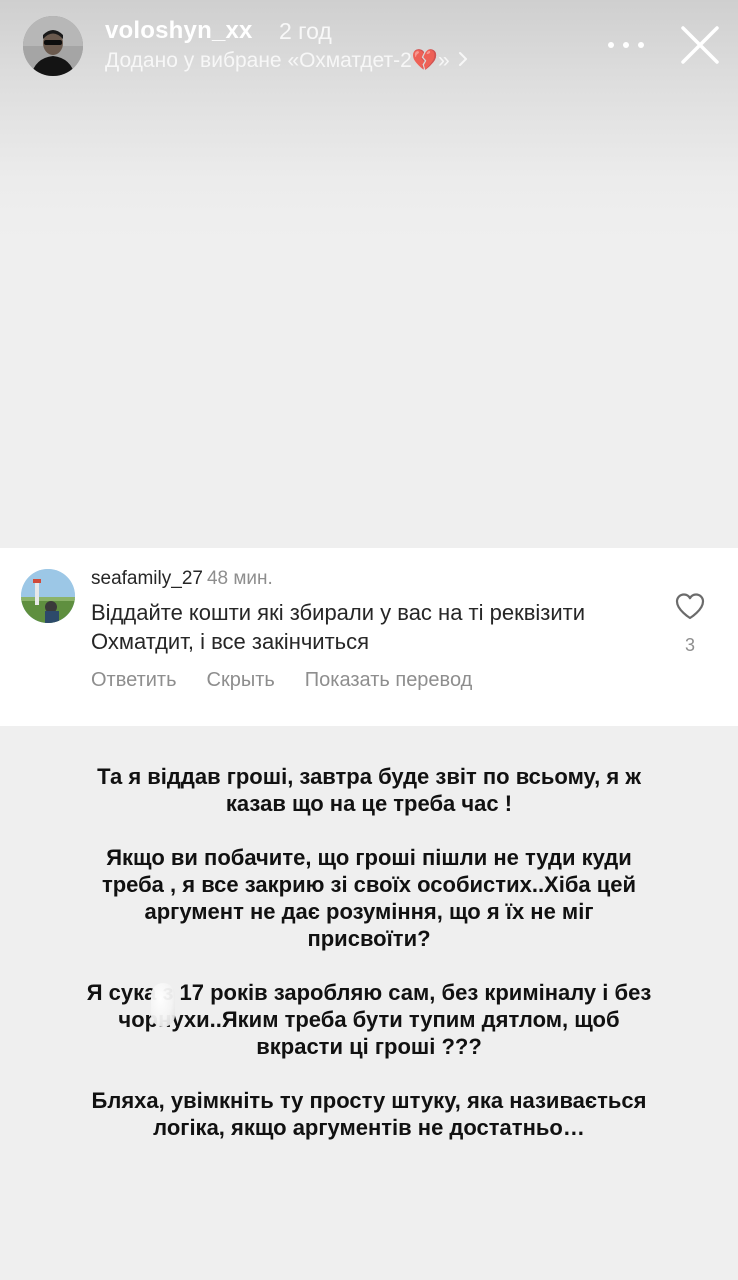 Image resolution: width=738 pixels, height=1280 pixels. I want to click on like-comment-button, so click(690, 606).